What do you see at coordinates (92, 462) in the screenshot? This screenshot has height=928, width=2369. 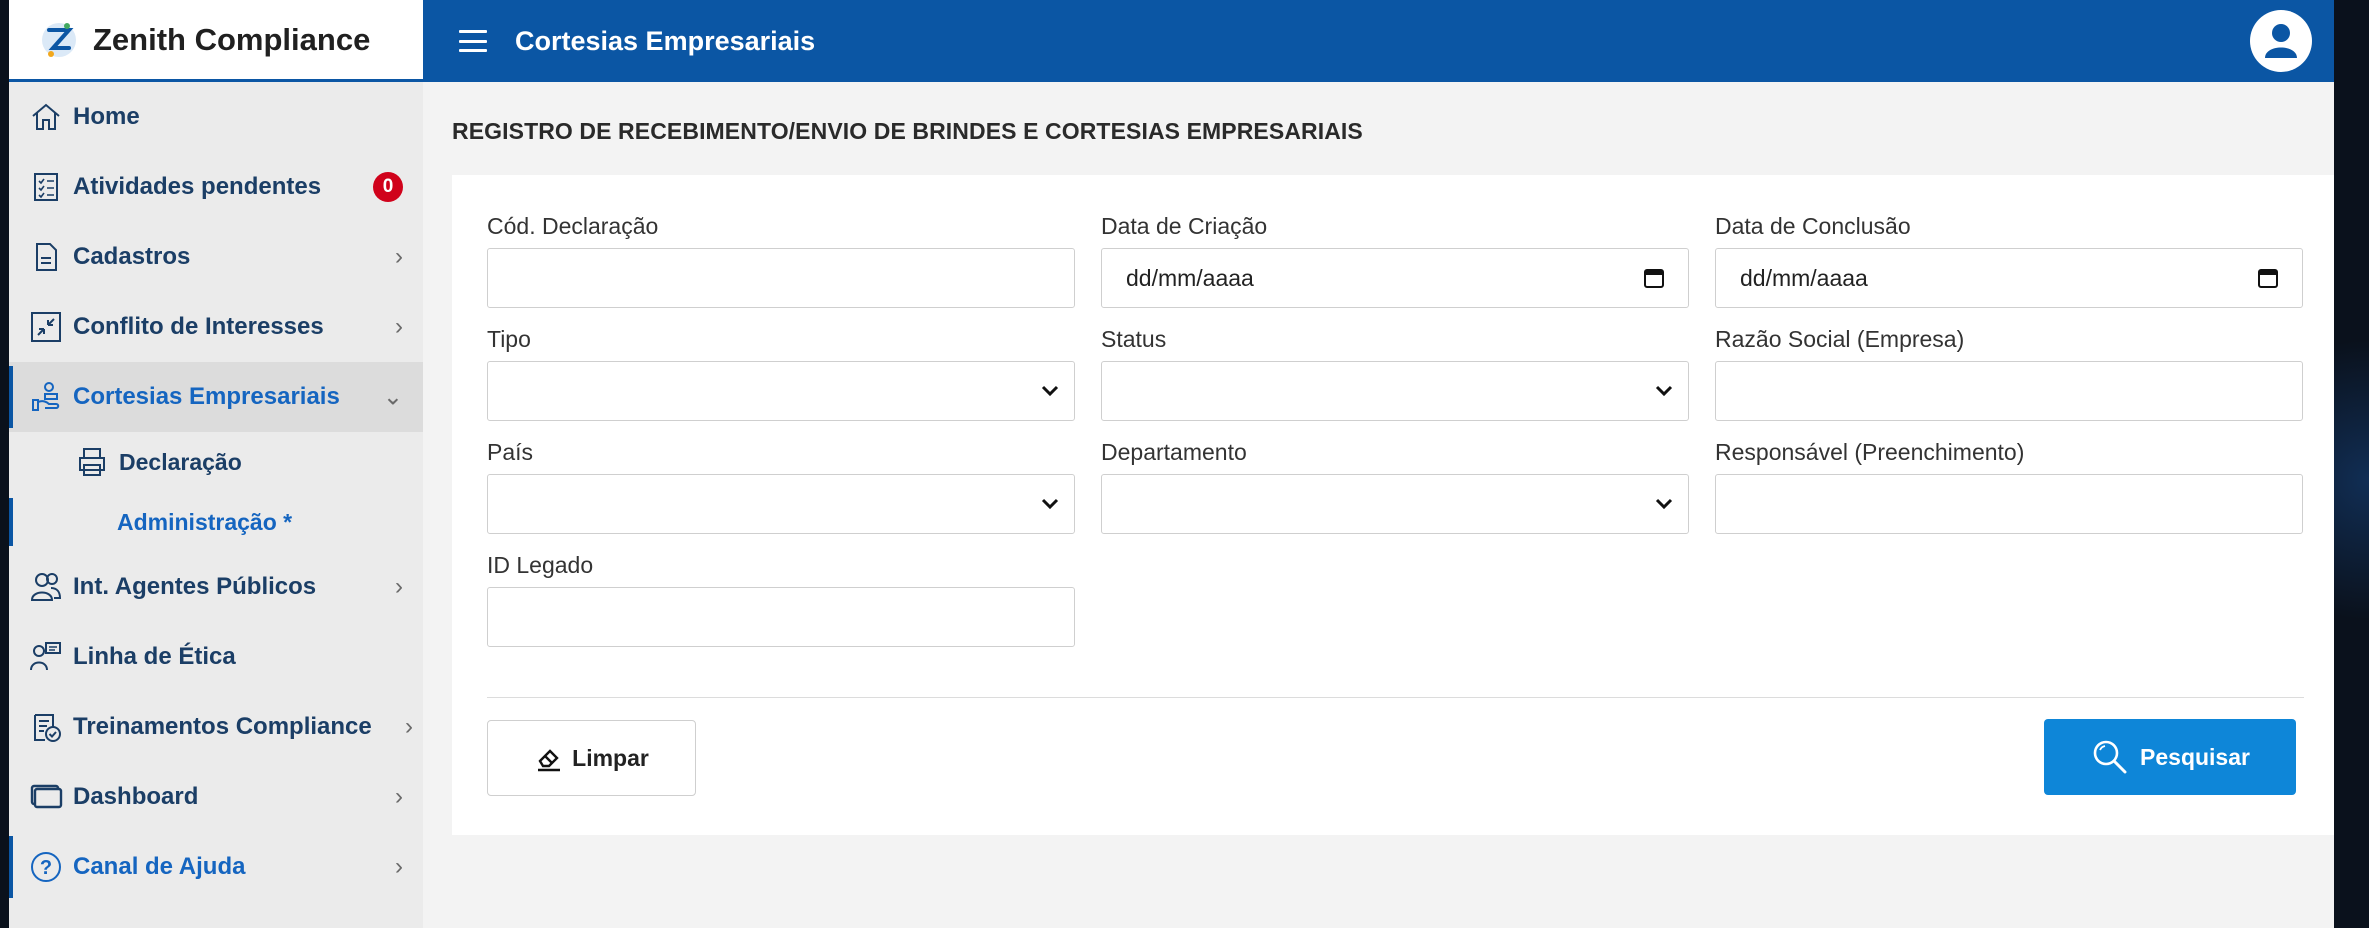 I see `printer-icon` at bounding box center [92, 462].